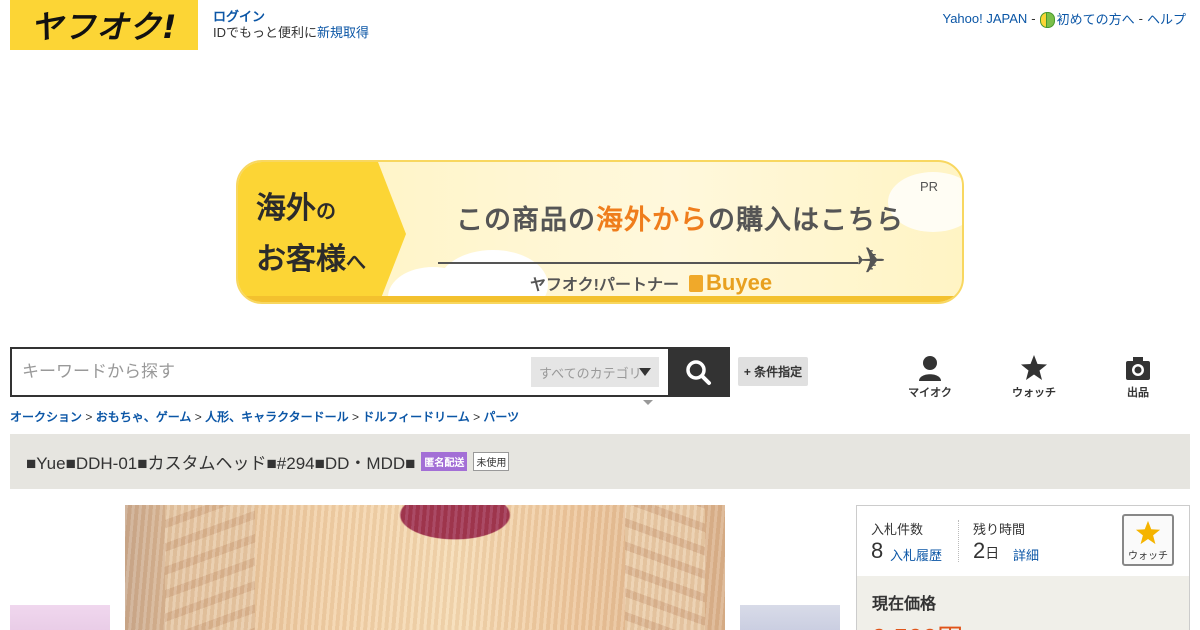 The width and height of the screenshot is (1200, 630). I want to click on login-box: ログイン IDでもっと便利に新規取得, so click(291, 25).